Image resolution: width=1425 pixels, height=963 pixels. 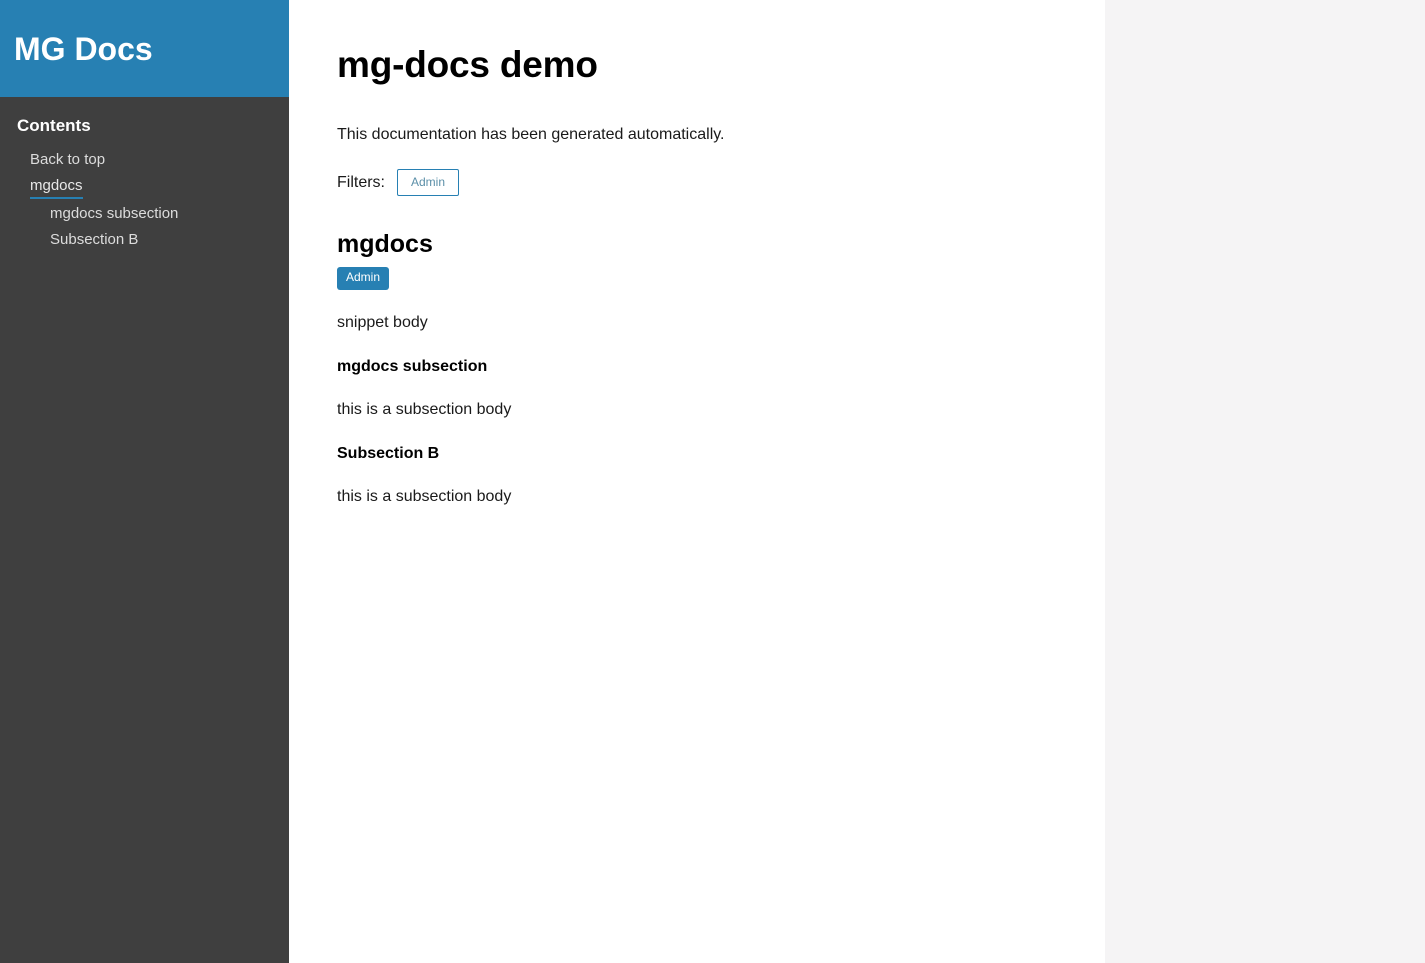 I want to click on sidebar-item-mgdocs-subsection: mgdocs subsection, so click(x=144, y=214).